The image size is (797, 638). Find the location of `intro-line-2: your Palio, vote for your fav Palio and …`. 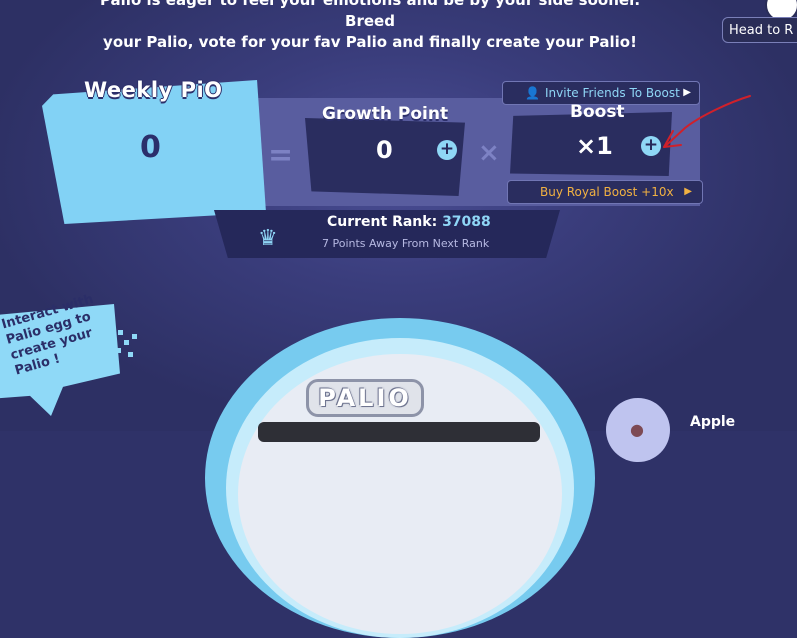

intro-line-2: your Palio, vote for your fav Palio and … is located at coordinates (370, 42).